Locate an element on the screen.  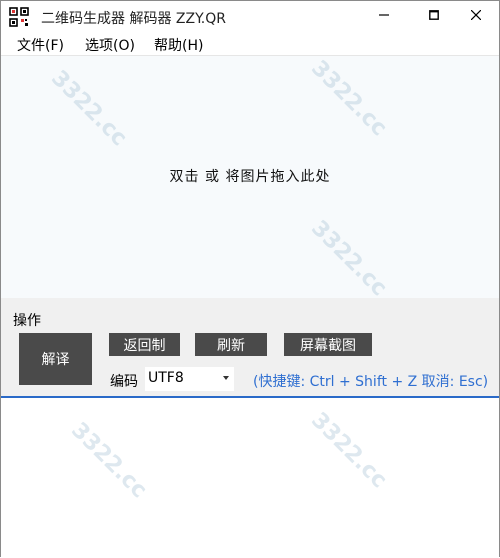
refresh-button: 刷新 is located at coordinates (231, 344).